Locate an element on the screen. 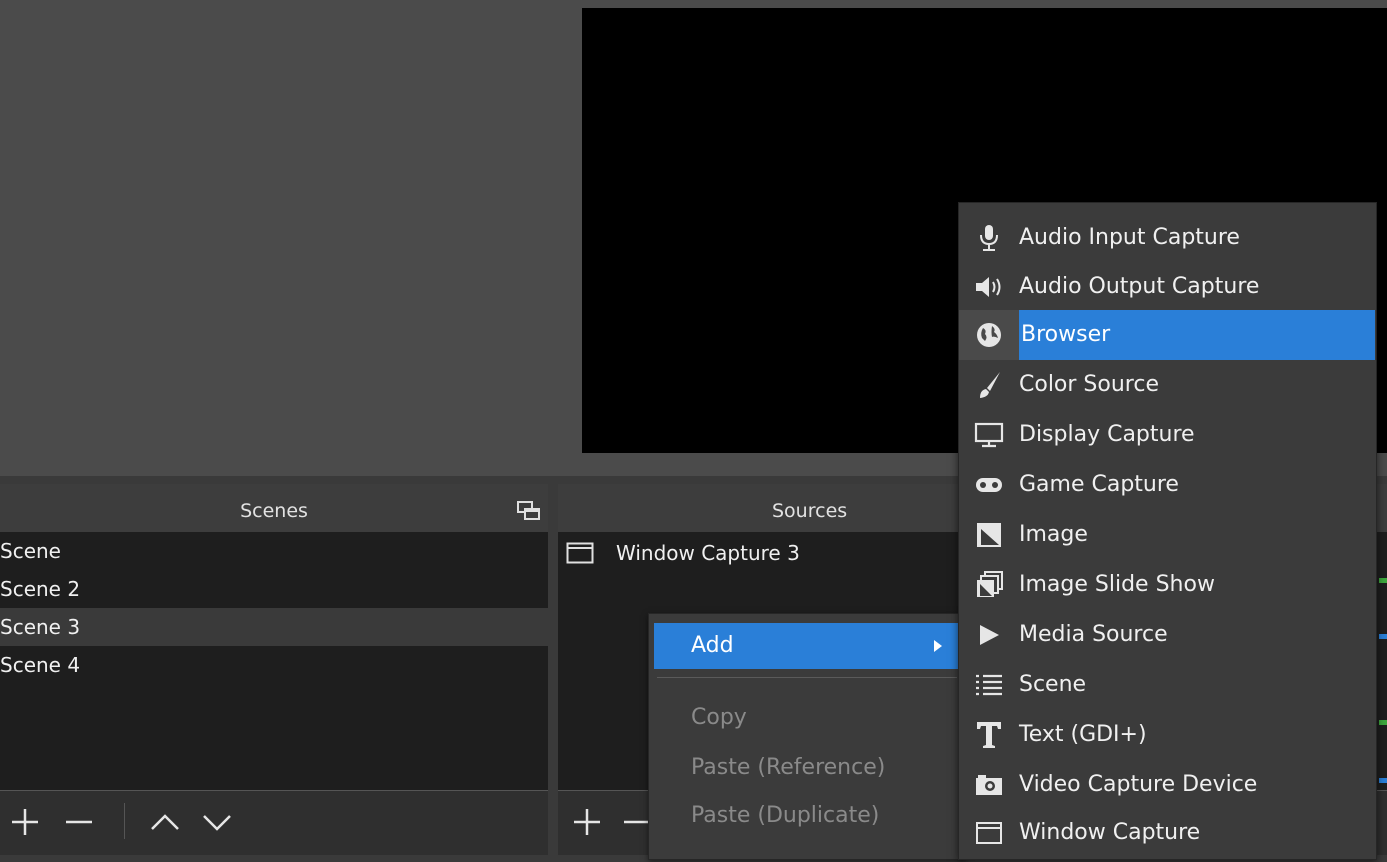 The image size is (1387, 862). submenu-item-audio-input-capture: Audio Input Capture is located at coordinates (1167, 238).